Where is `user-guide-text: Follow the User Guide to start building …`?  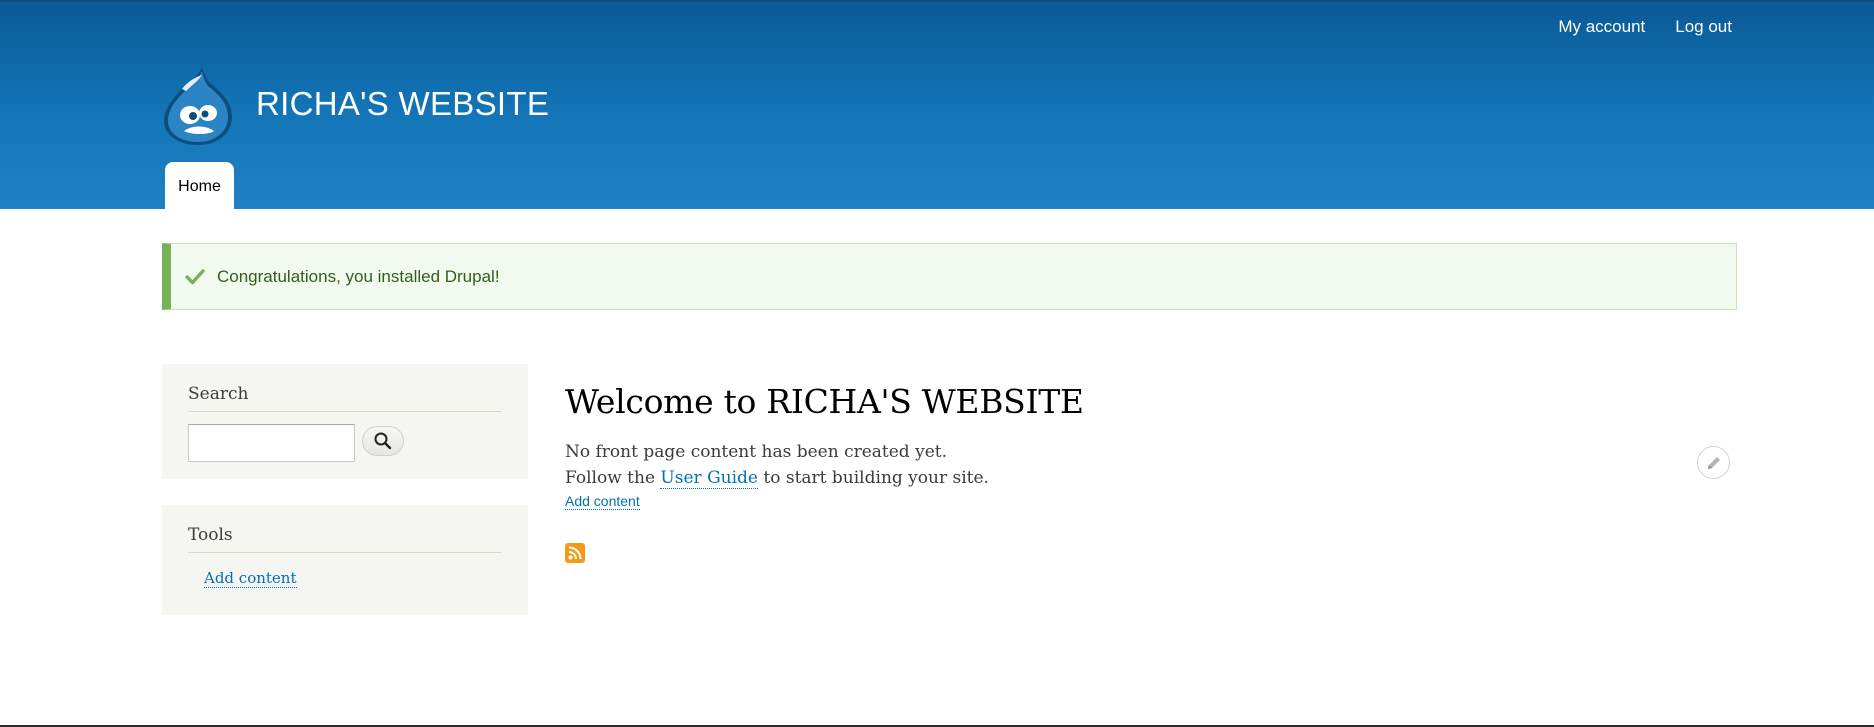 user-guide-text: Follow the User Guide to start building … is located at coordinates (1155, 478).